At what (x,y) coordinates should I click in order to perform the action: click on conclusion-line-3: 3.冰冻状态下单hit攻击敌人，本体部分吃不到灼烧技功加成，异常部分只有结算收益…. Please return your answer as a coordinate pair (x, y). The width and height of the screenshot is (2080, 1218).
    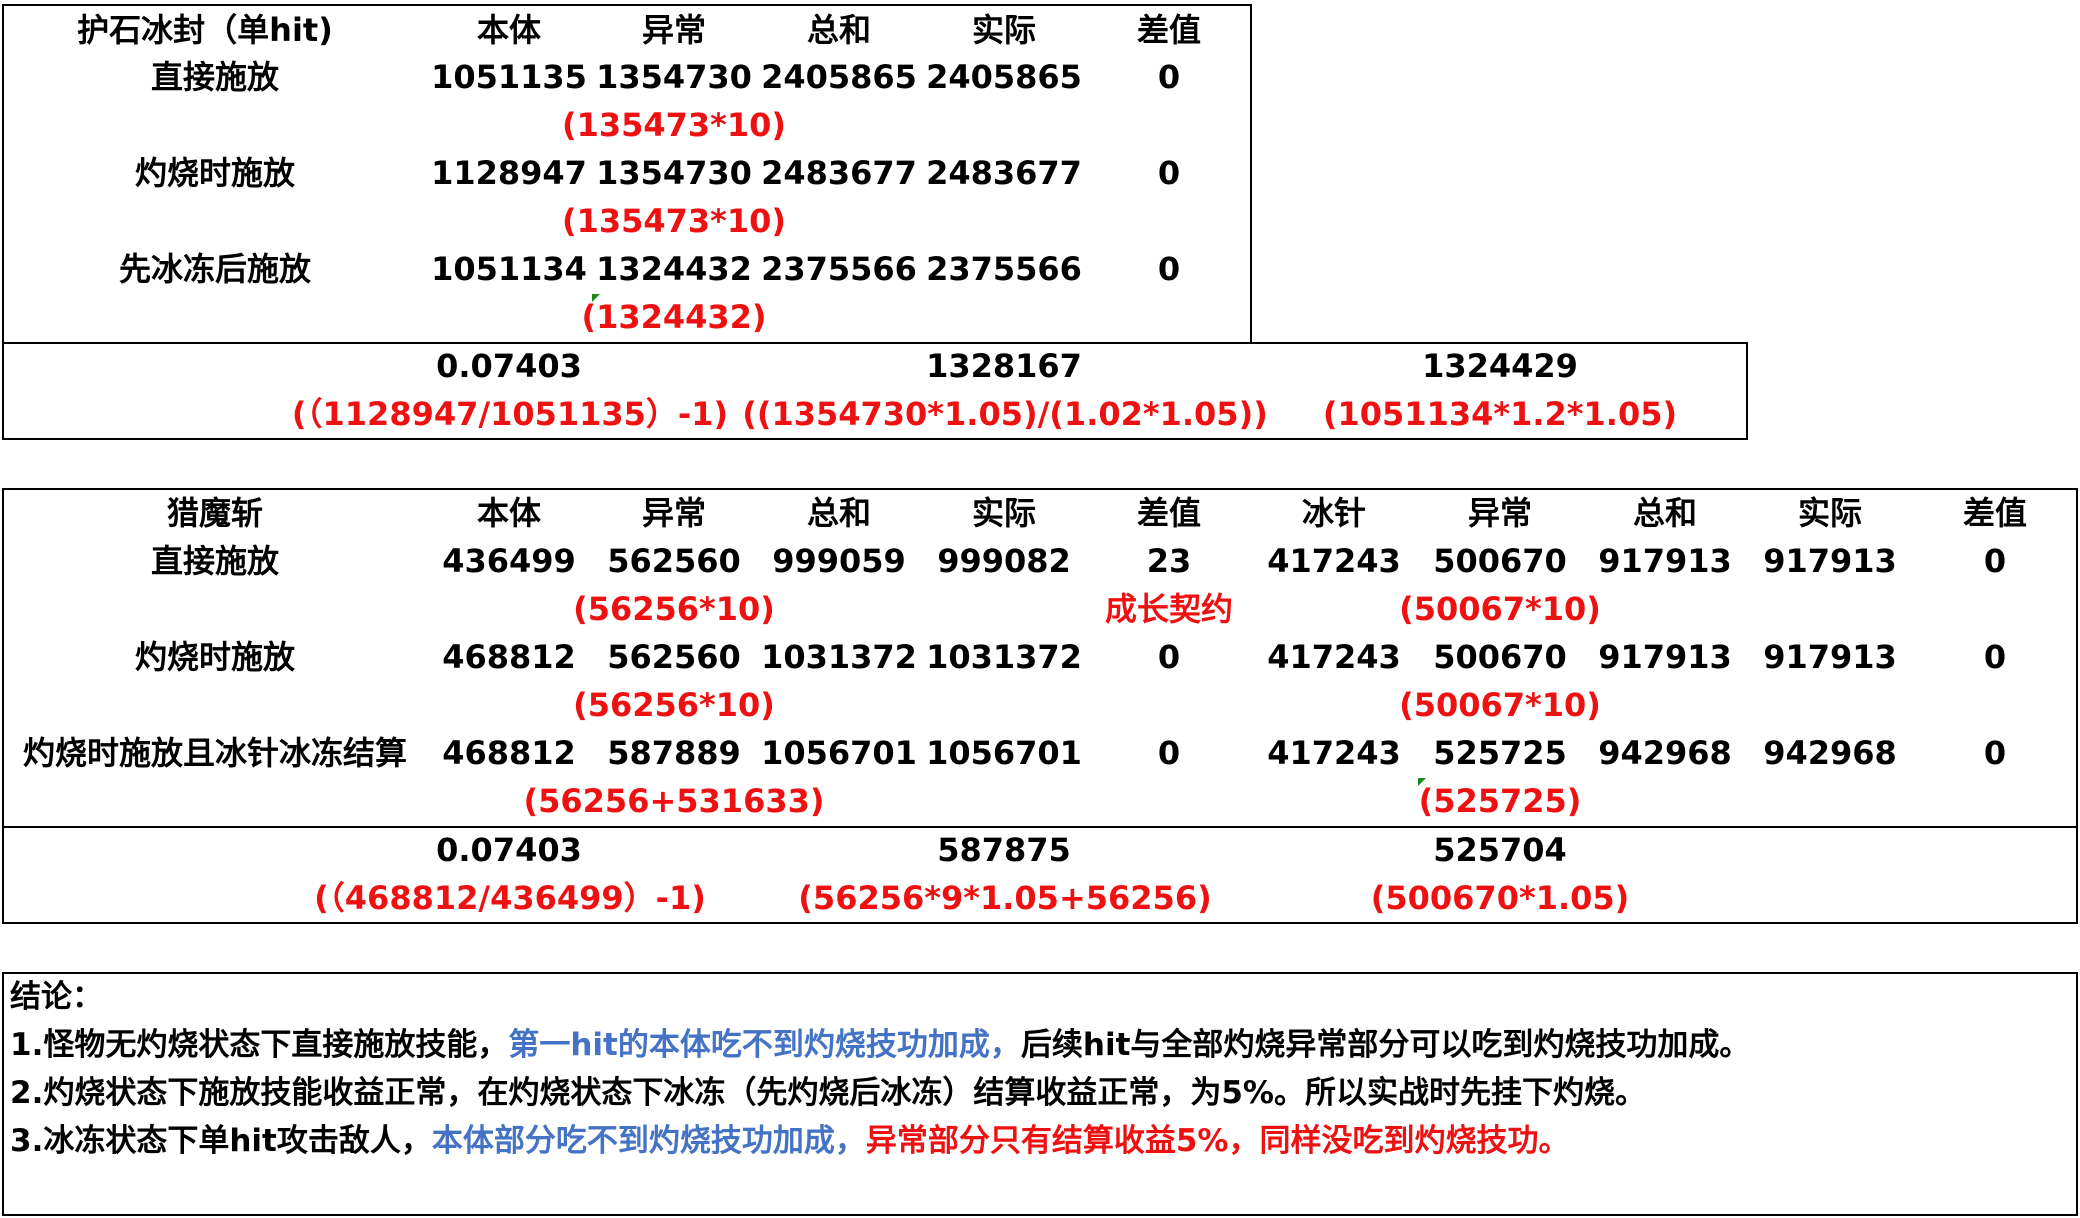
    Looking at the image, I should click on (790, 1141).